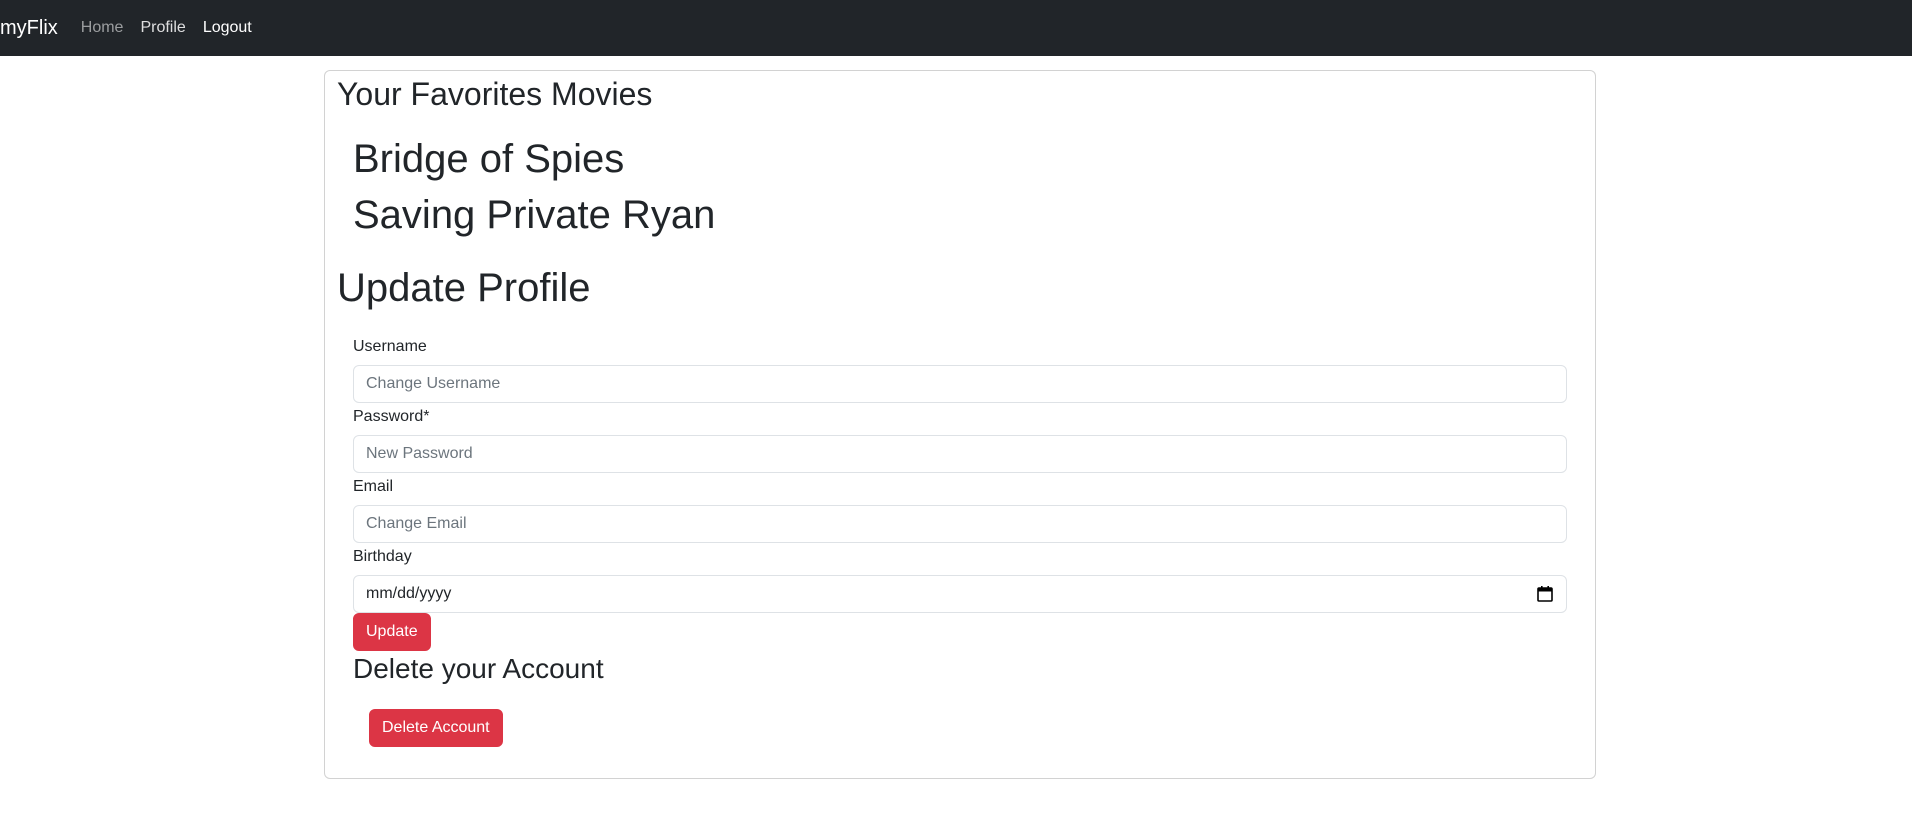 This screenshot has width=1912, height=838. Describe the element at coordinates (495, 94) in the screenshot. I see `favorites-heading: Your Favorites Movies` at that location.